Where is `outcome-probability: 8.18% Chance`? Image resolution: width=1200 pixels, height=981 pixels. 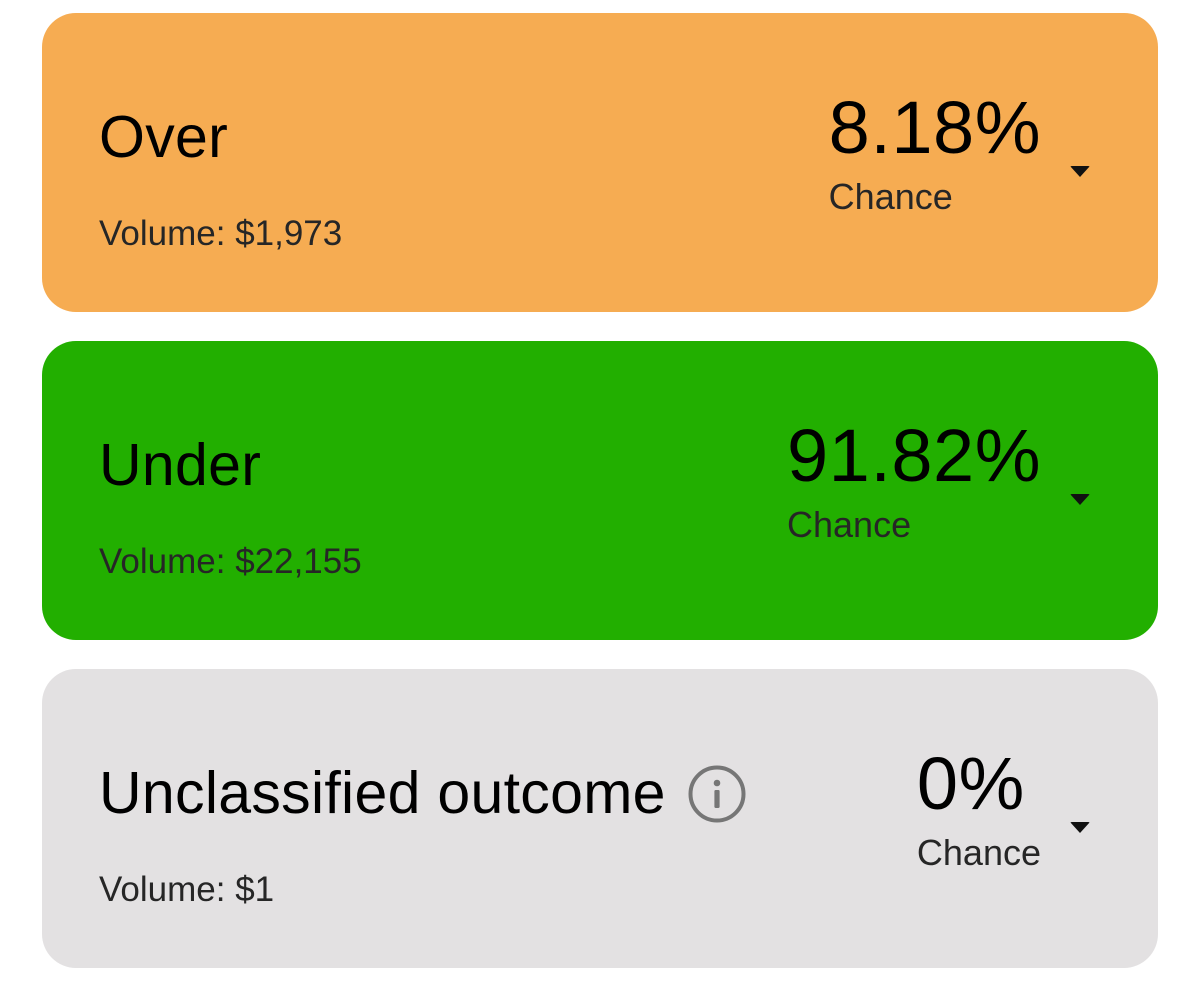
outcome-probability: 8.18% Chance is located at coordinates (935, 153).